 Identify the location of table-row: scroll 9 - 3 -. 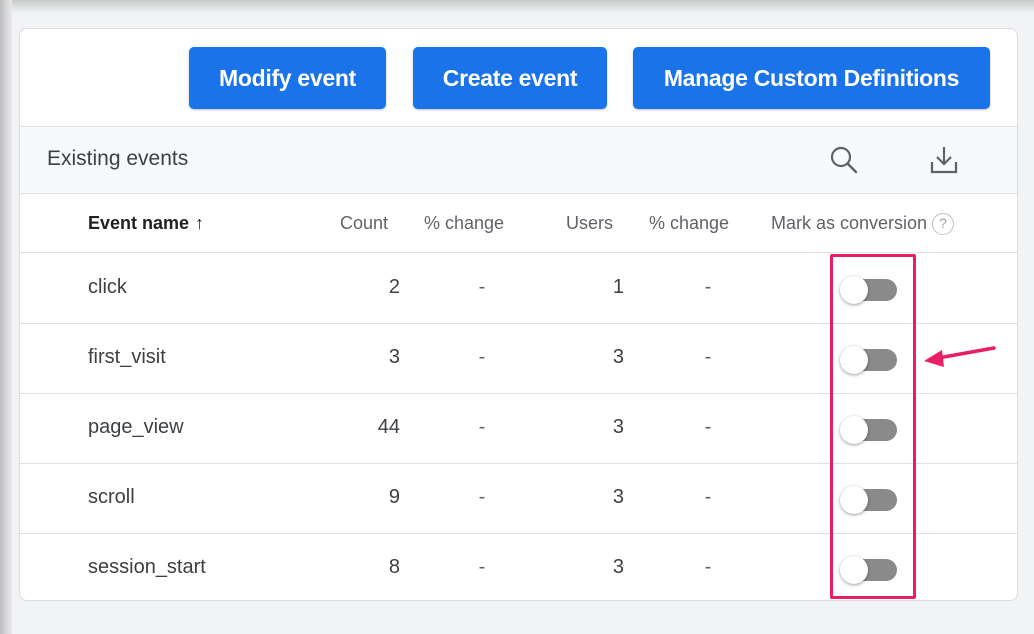
(518, 499).